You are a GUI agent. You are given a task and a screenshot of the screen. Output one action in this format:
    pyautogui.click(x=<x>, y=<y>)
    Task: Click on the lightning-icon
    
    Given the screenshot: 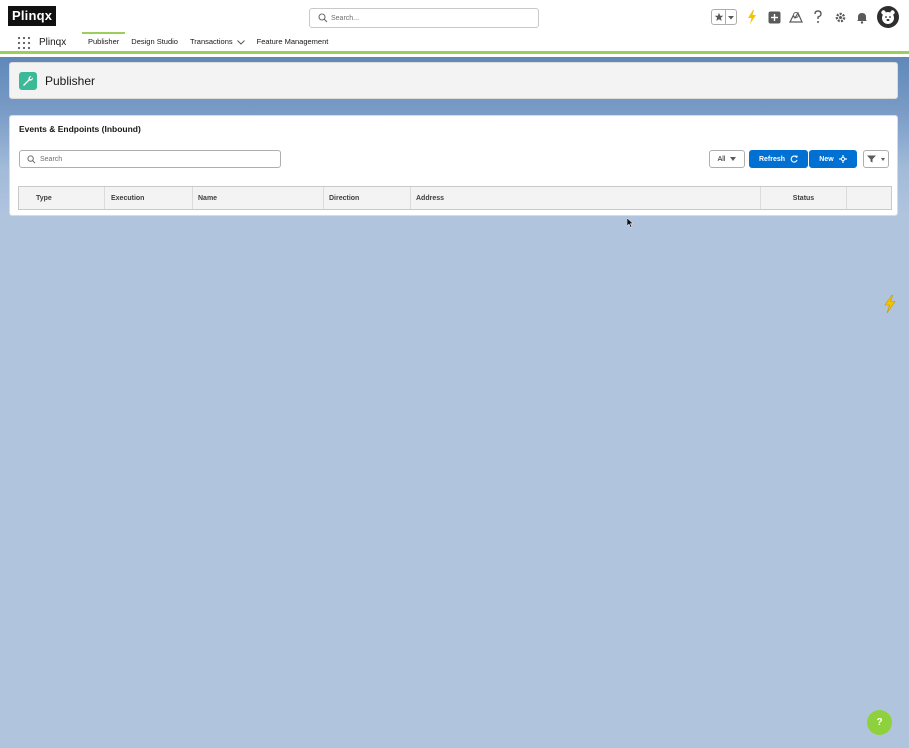 What is the action you would take?
    pyautogui.click(x=752, y=17)
    